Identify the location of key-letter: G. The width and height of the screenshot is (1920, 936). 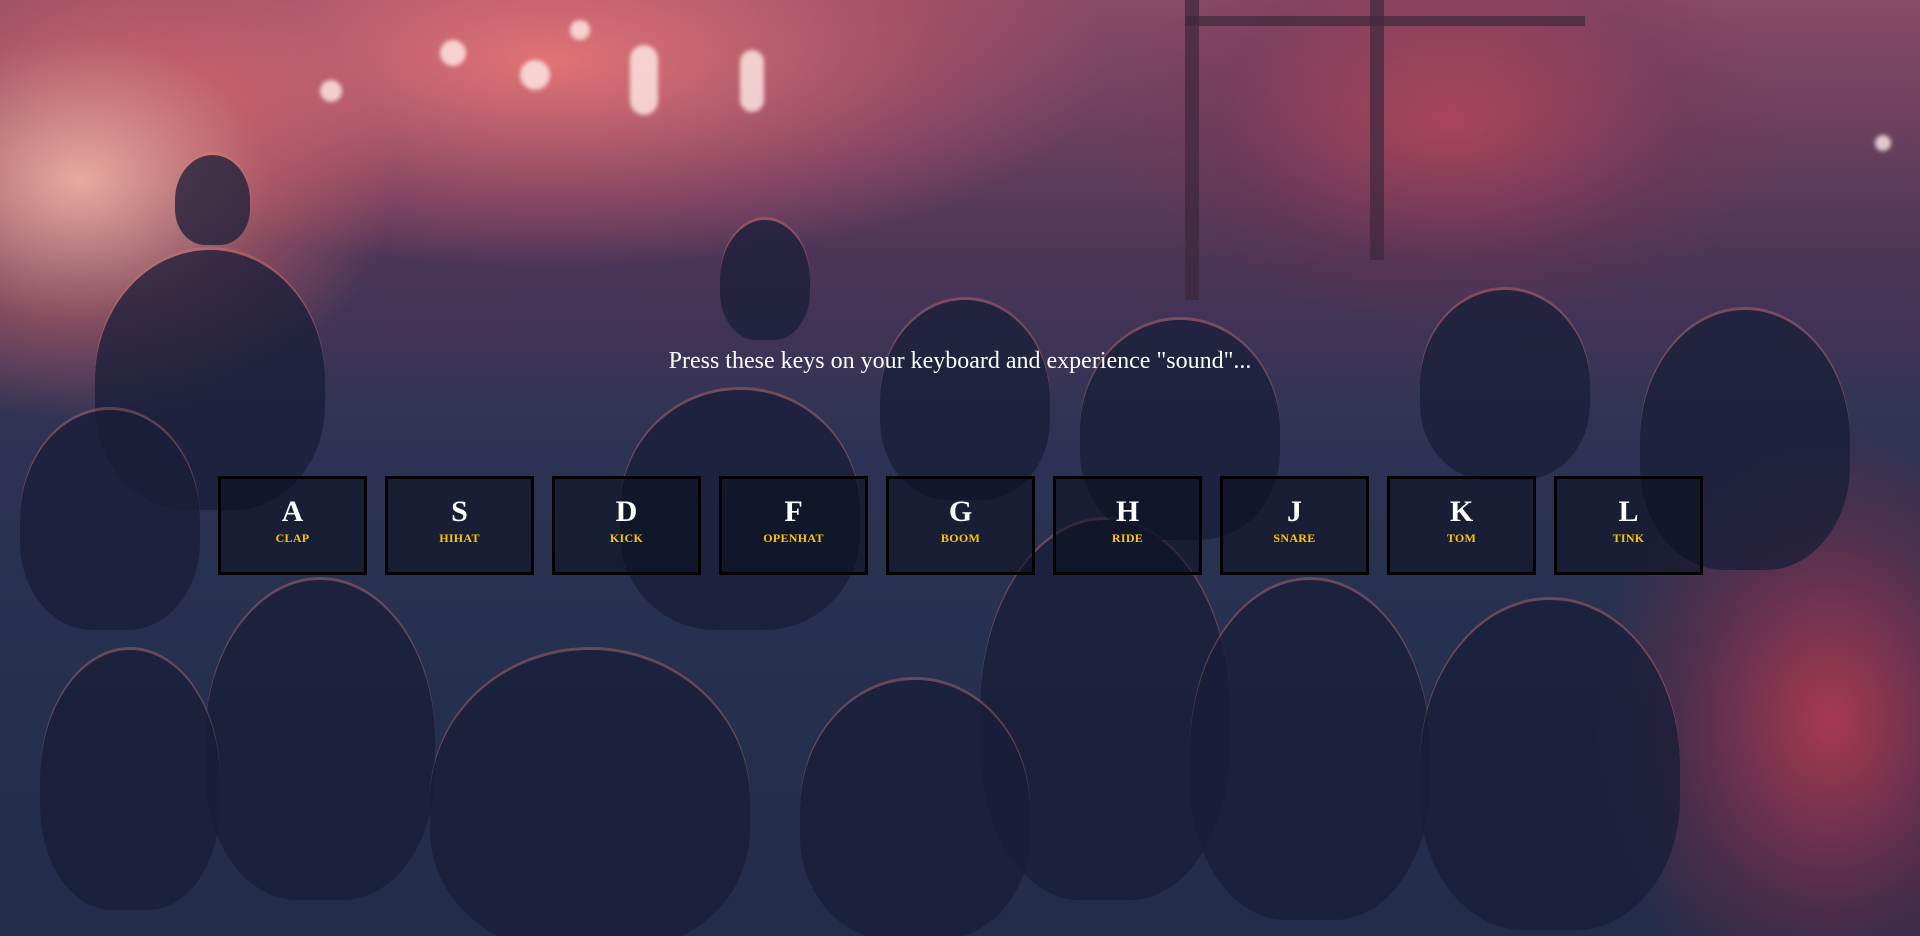
(960, 511).